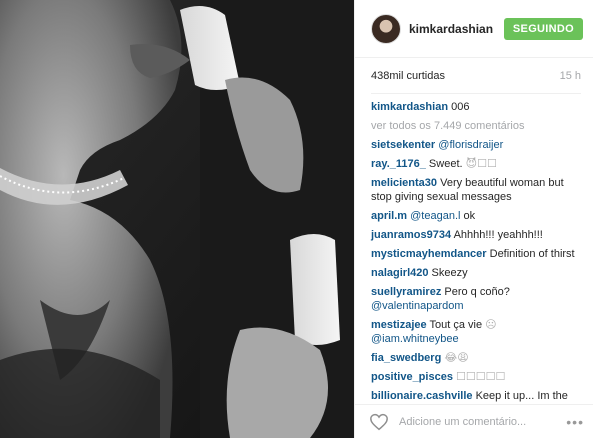 The height and width of the screenshot is (438, 593). I want to click on comment-user: ray._1176_, so click(398, 164).